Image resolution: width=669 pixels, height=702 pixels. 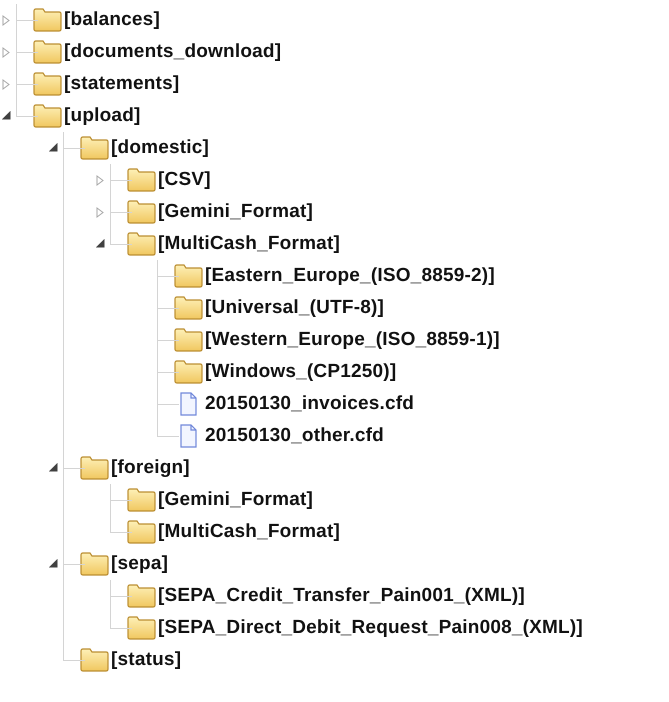 I want to click on item-label: [statements], so click(x=122, y=84).